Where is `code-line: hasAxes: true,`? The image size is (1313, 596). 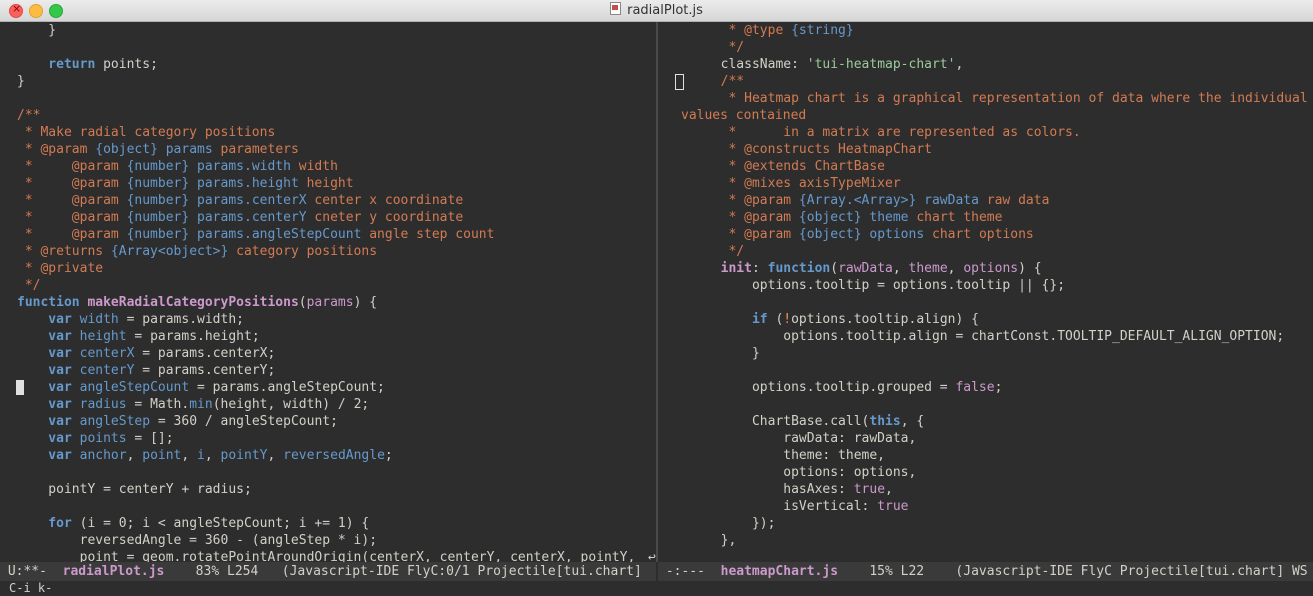 code-line: hasAxes: true, is located at coordinates (1009, 489).